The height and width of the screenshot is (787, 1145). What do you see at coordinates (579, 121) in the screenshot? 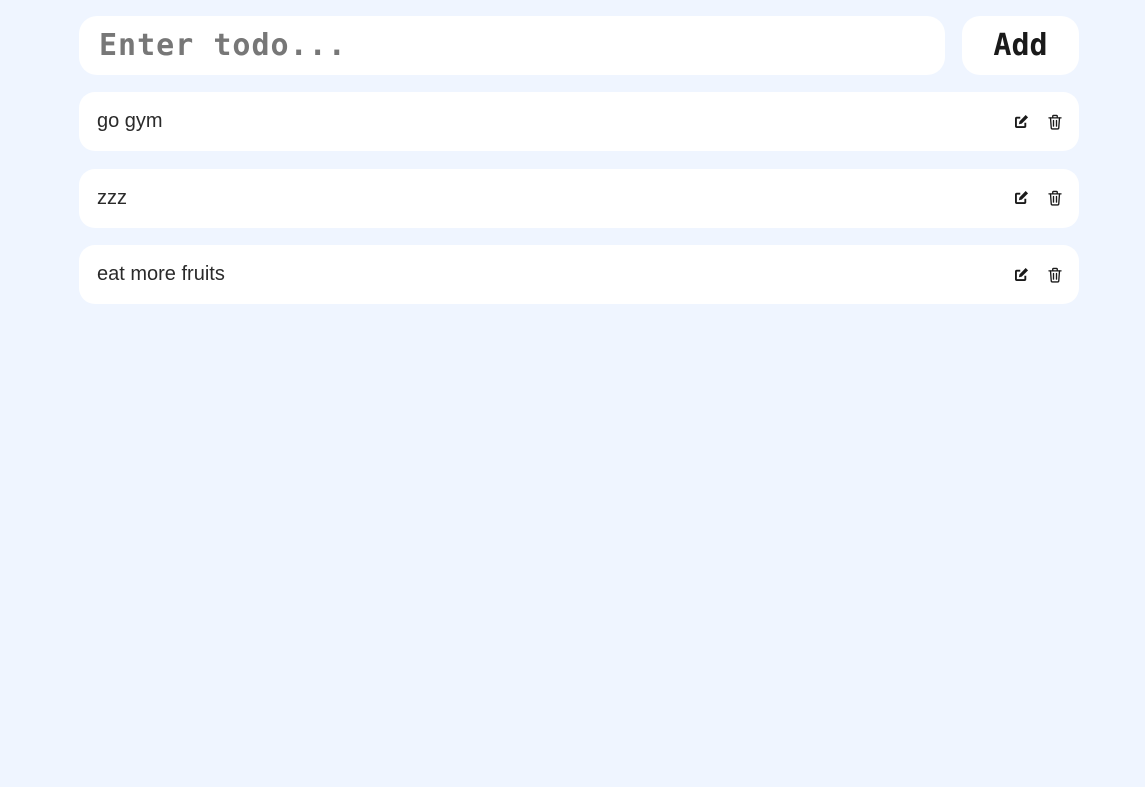
I see `todo-item: go gym` at bounding box center [579, 121].